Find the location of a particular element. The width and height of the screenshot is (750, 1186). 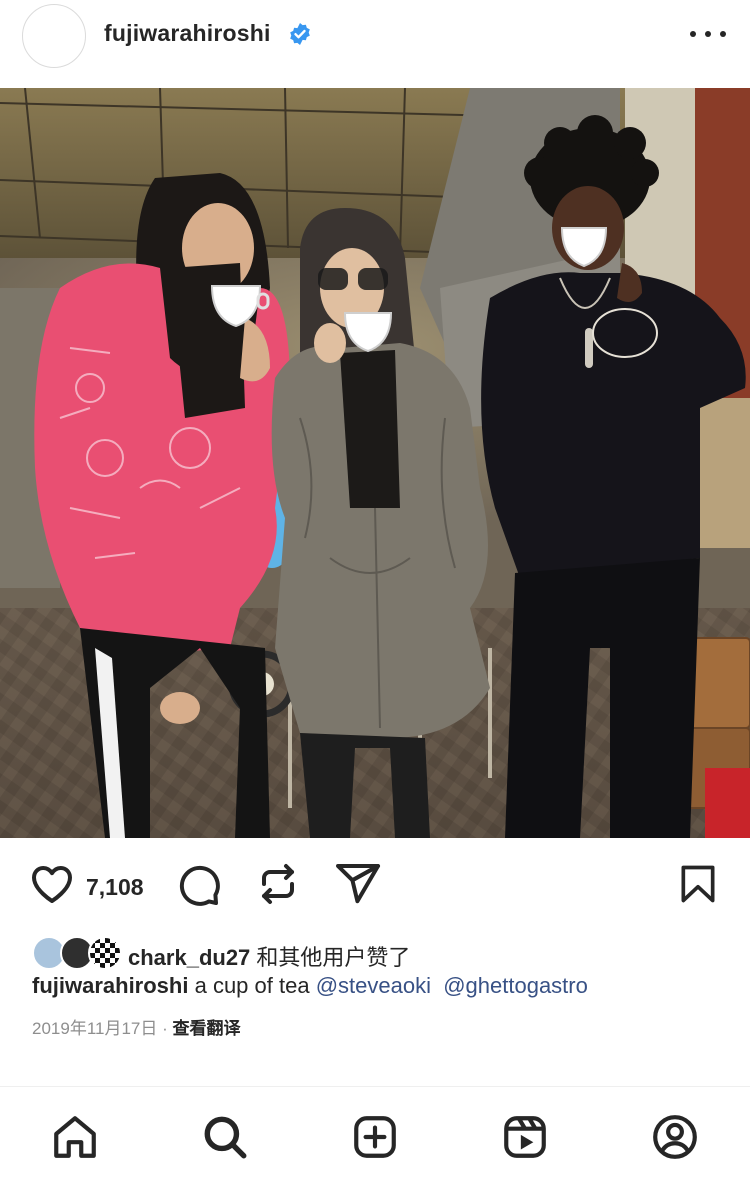

bookmark-icon is located at coordinates (698, 884).